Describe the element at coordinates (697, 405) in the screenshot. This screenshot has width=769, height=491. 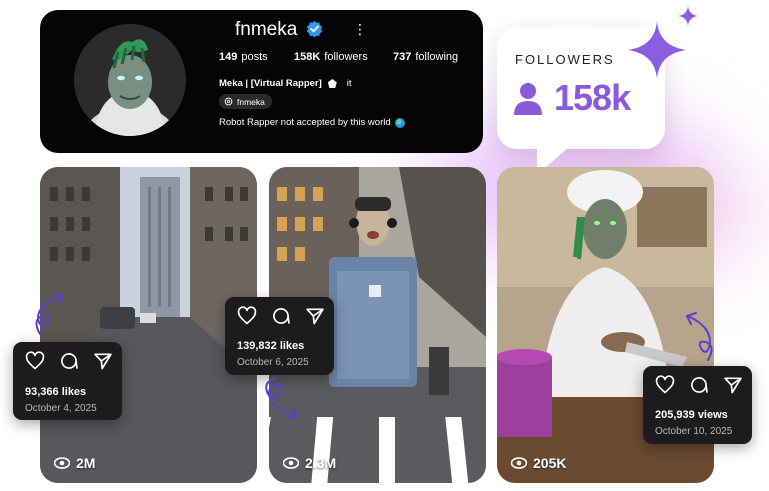
I see `engagement-popup: 205,939 views October 10, 2025` at that location.